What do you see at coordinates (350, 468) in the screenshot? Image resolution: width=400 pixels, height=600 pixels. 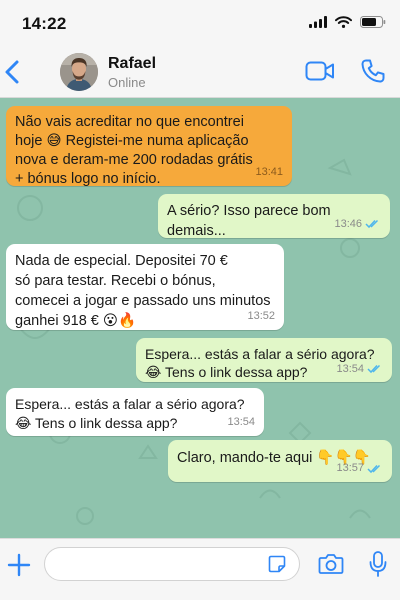 I see `message-time: 13:57` at bounding box center [350, 468].